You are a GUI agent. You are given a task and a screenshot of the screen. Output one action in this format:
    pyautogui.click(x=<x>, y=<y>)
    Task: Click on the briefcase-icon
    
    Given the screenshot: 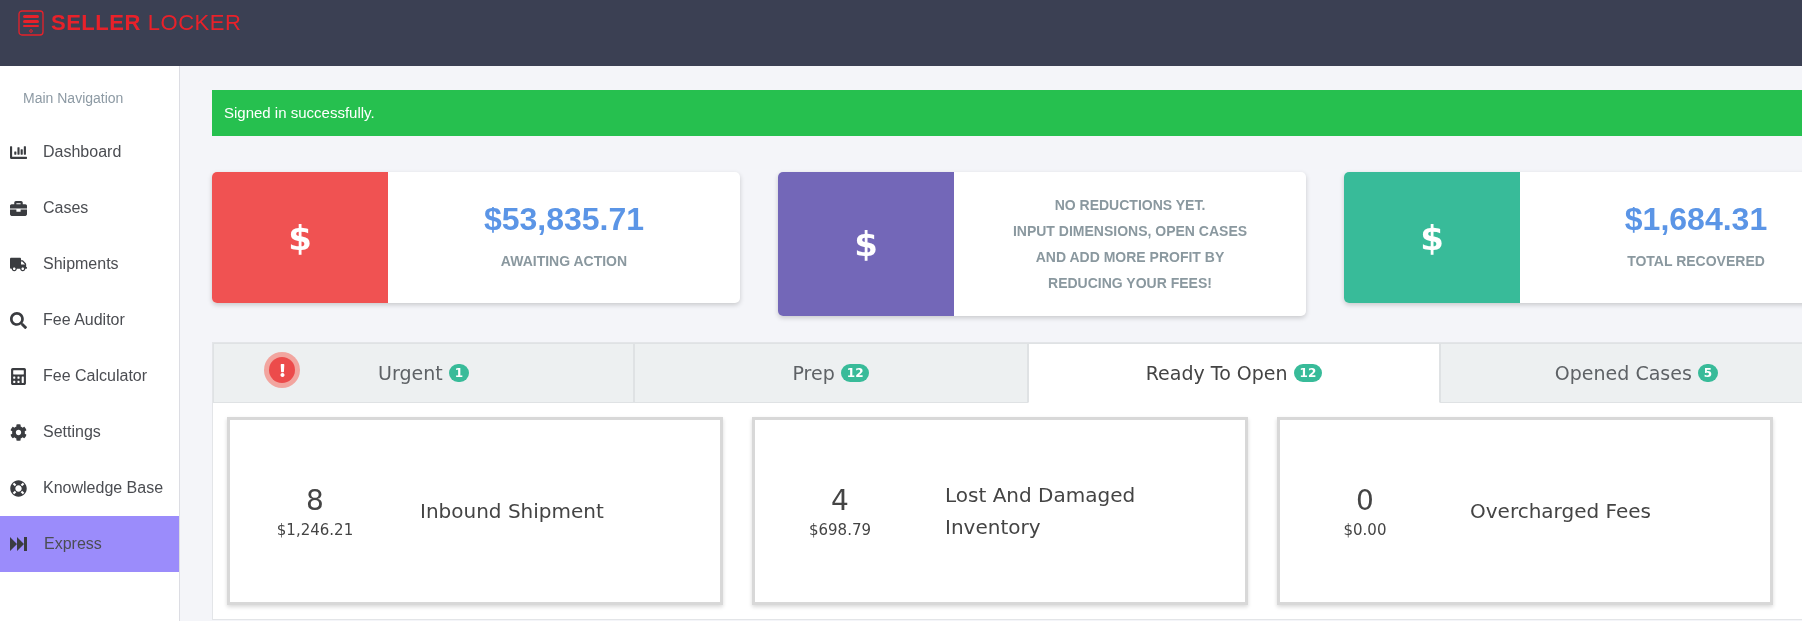 What is the action you would take?
    pyautogui.click(x=18, y=208)
    